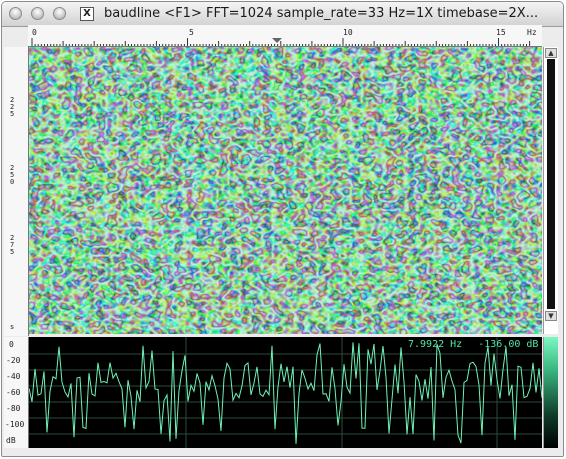  Describe the element at coordinates (532, 32) in the screenshot. I see `freq-unit-label: Hz` at that location.